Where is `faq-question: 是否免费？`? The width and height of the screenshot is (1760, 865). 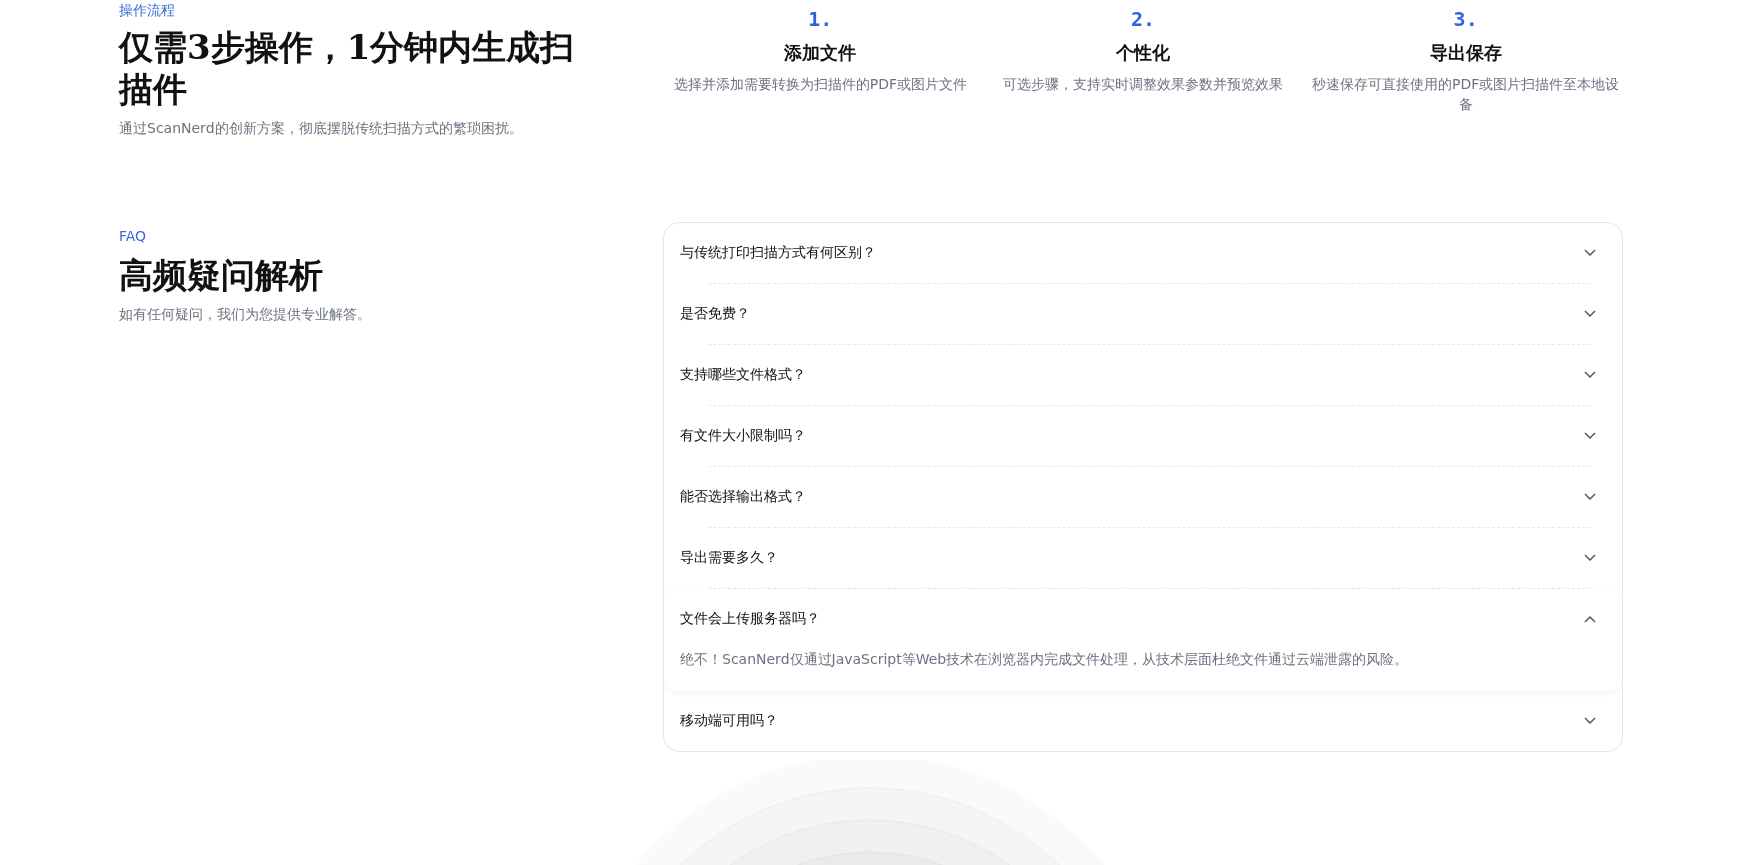 faq-question: 是否免费？ is located at coordinates (1138, 314).